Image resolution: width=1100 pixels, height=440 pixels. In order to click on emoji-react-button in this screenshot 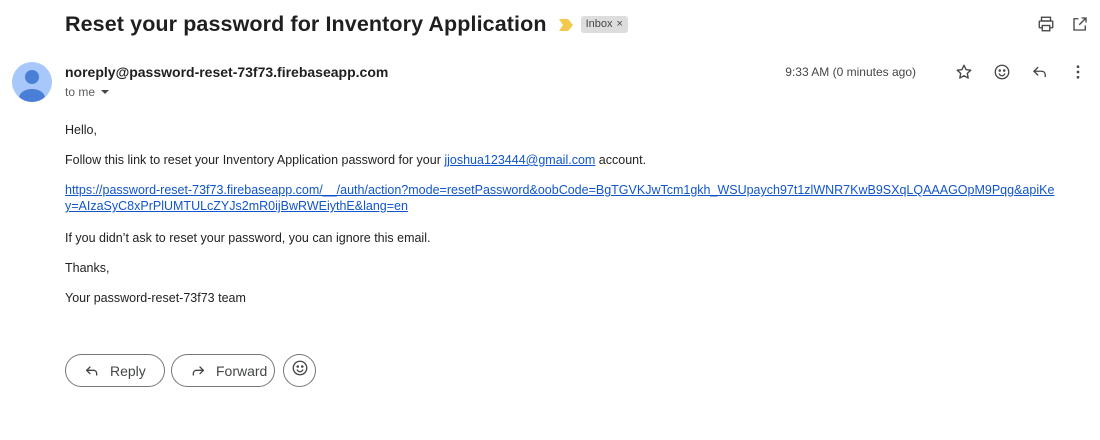, I will do `click(299, 370)`.